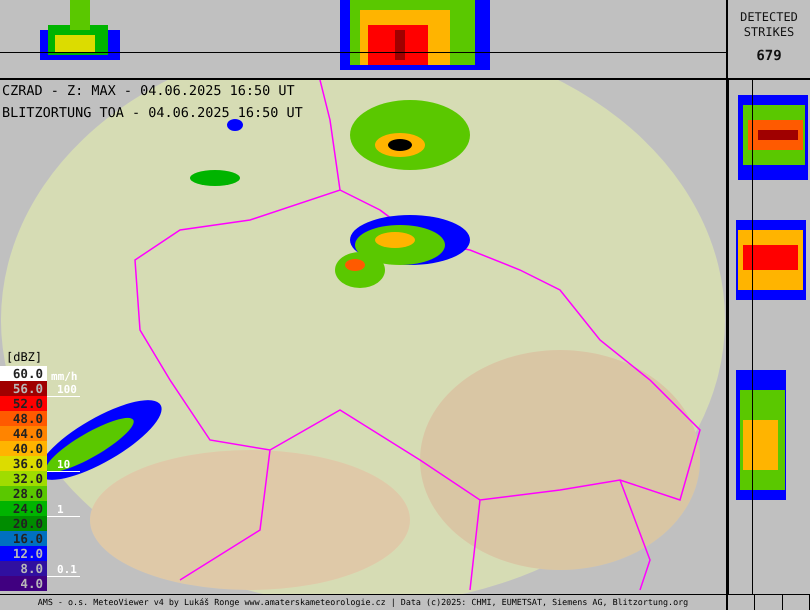 The width and height of the screenshot is (810, 610). Describe the element at coordinates (23, 478) in the screenshot. I see `legend-swatch: 32.0` at that location.